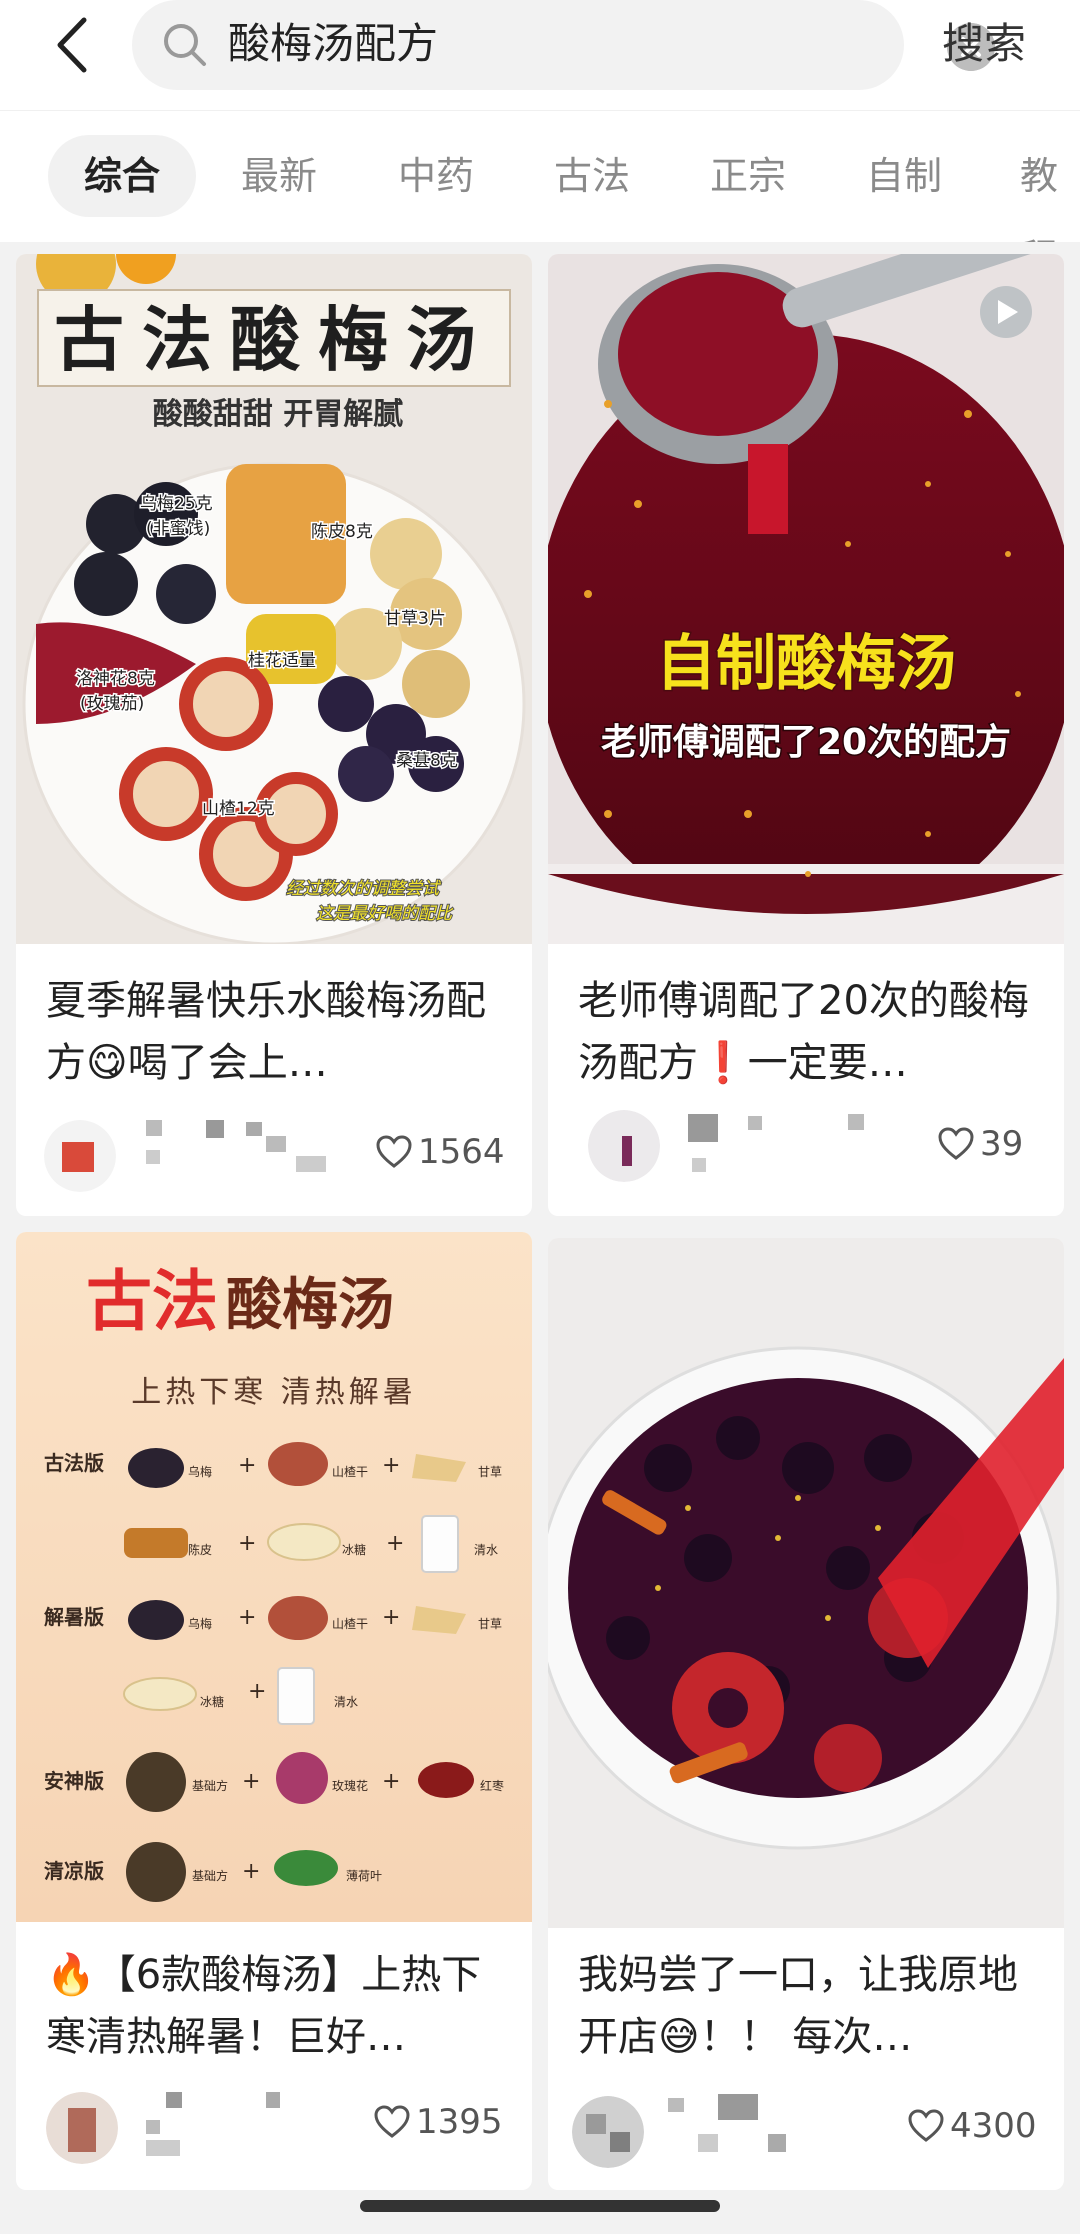  What do you see at coordinates (806, 599) in the screenshot?
I see `note-cover-image: 自制酸梅汤 老师傅调配了20次的配方` at bounding box center [806, 599].